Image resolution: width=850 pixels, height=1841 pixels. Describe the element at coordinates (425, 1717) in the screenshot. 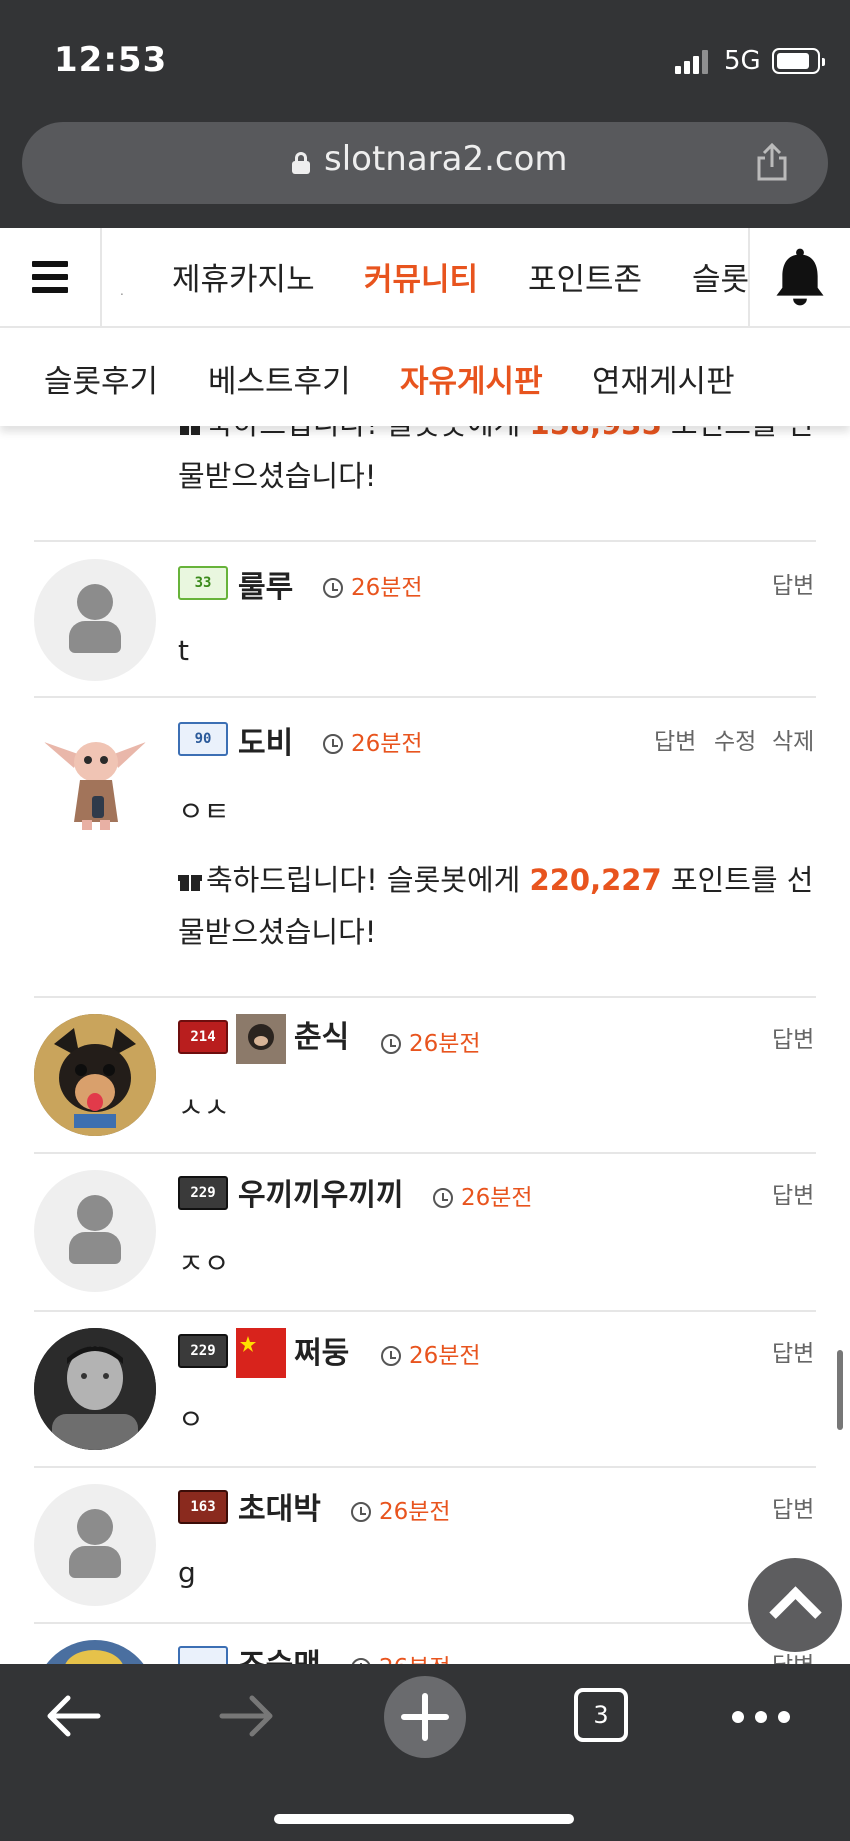

I see `plus-icon` at that location.